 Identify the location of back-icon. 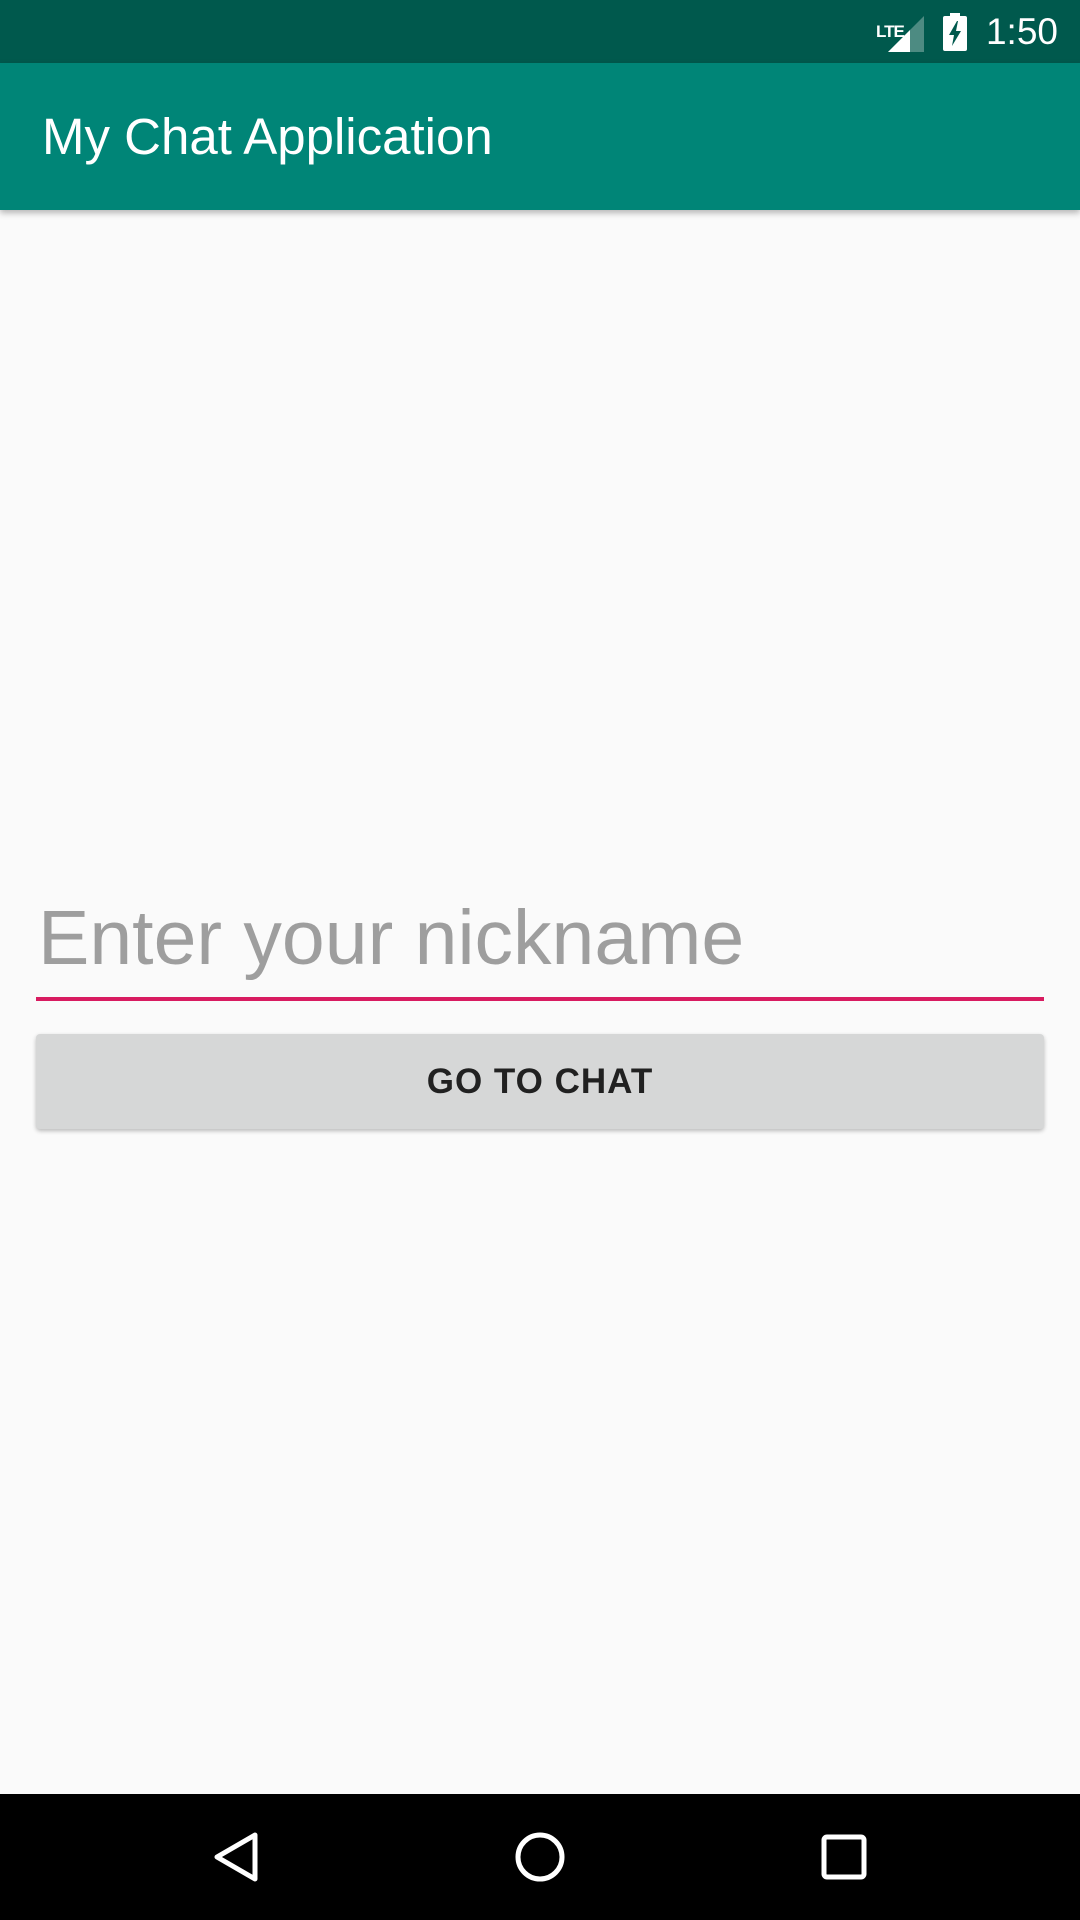
(236, 1857).